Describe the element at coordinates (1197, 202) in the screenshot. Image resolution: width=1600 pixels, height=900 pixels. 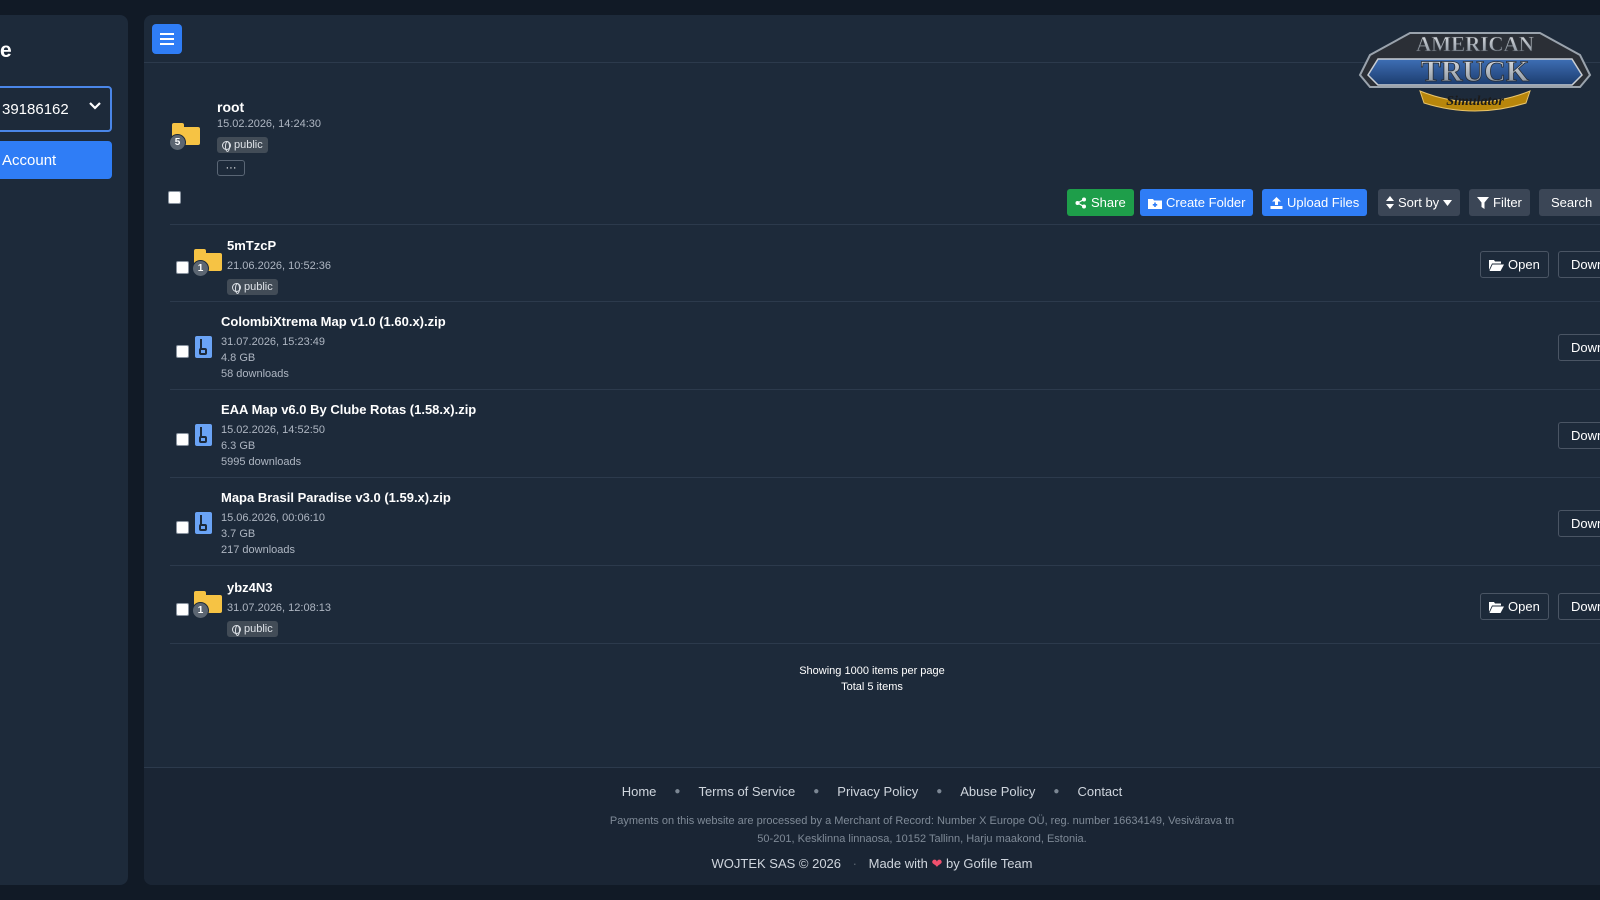
I see `create-folder-button: Create Folder` at that location.